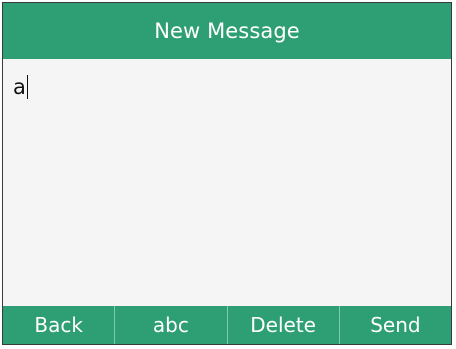  I want to click on back-button: Back, so click(59, 325).